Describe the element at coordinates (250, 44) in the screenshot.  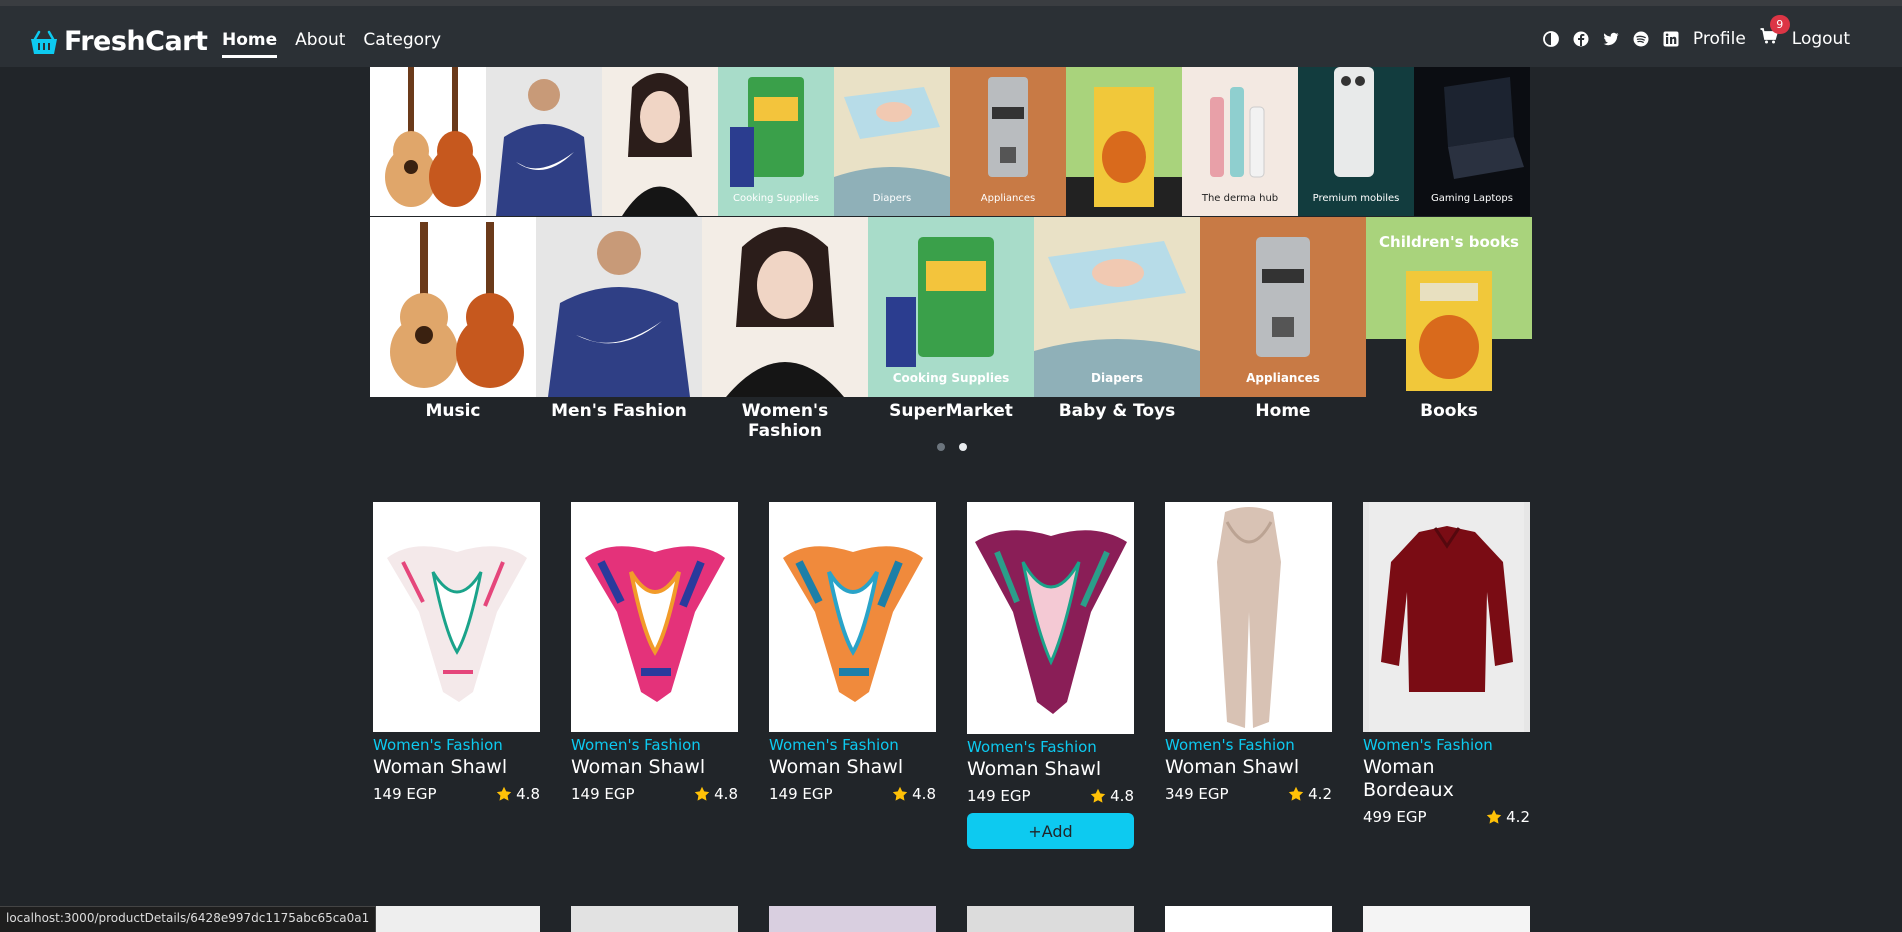
I see `nav-home-link: Home` at that location.